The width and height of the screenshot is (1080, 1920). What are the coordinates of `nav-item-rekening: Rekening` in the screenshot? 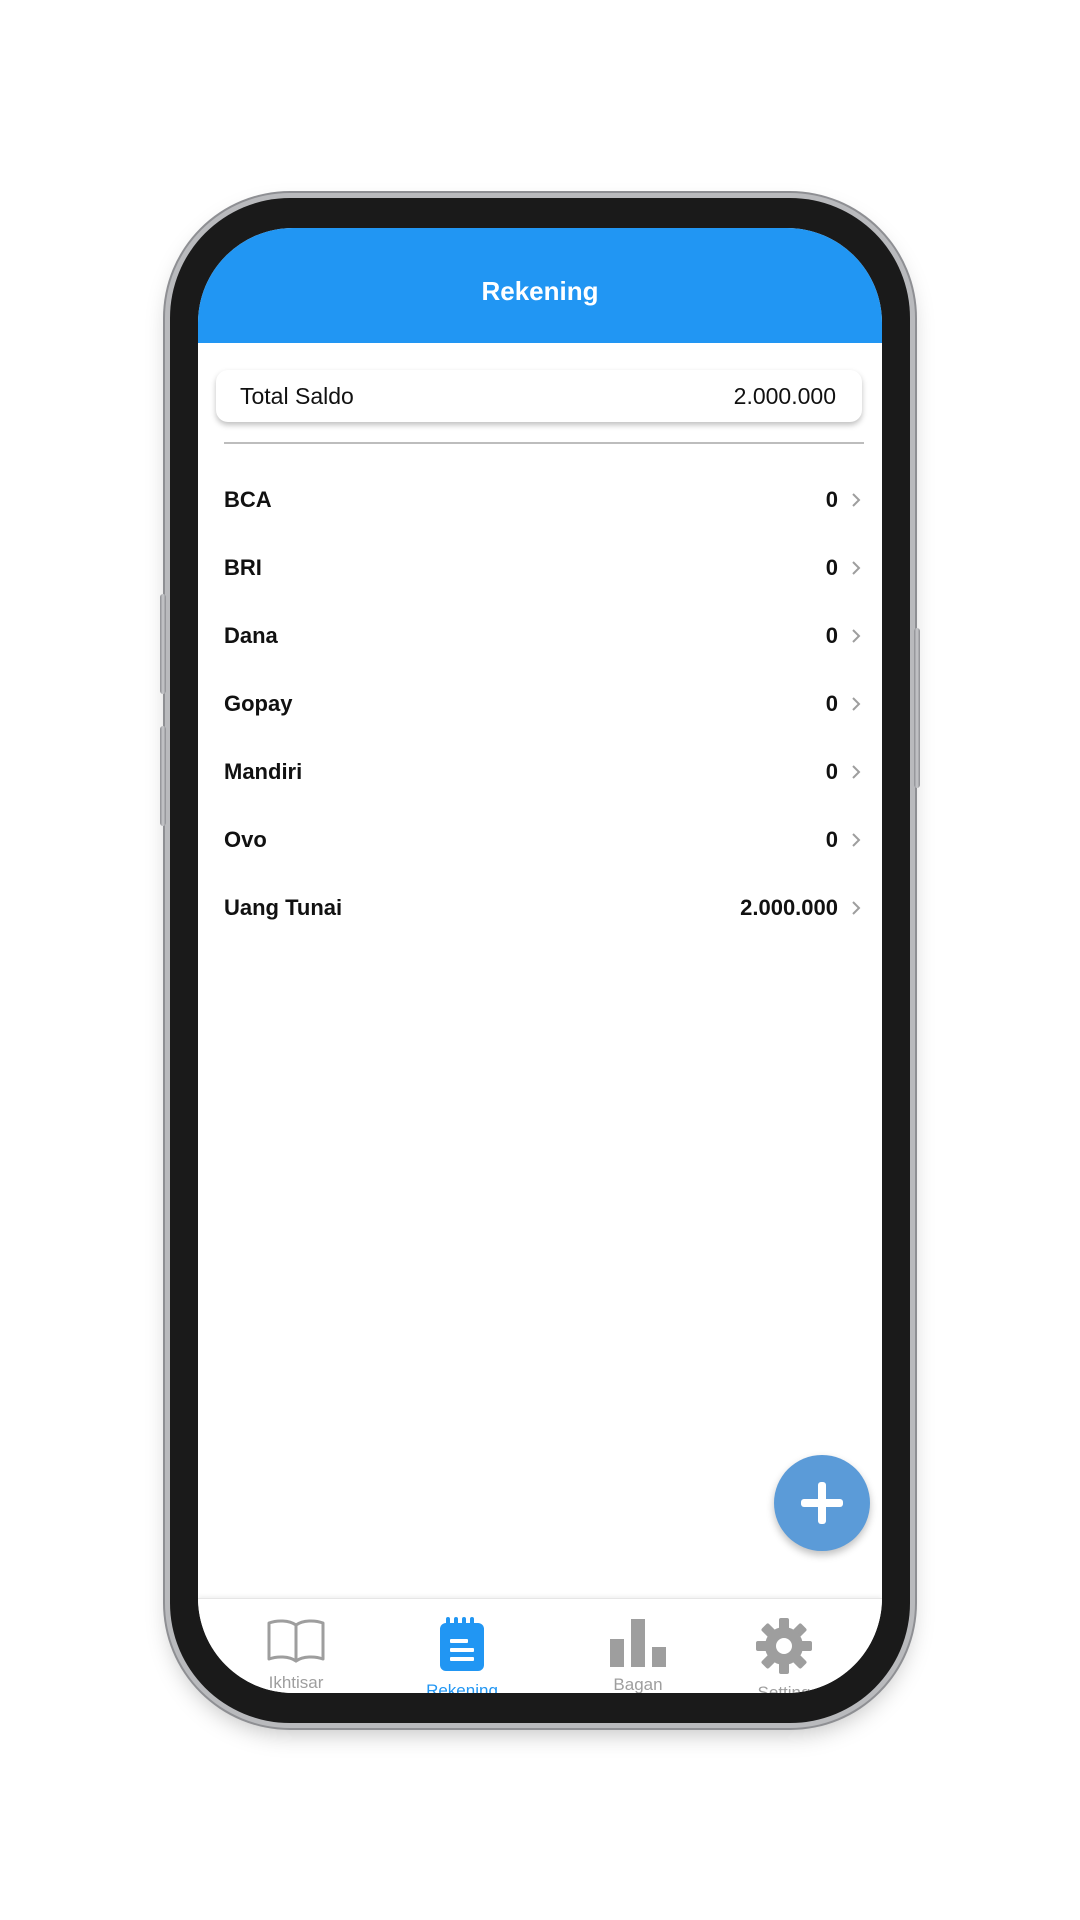 It's located at (462, 1655).